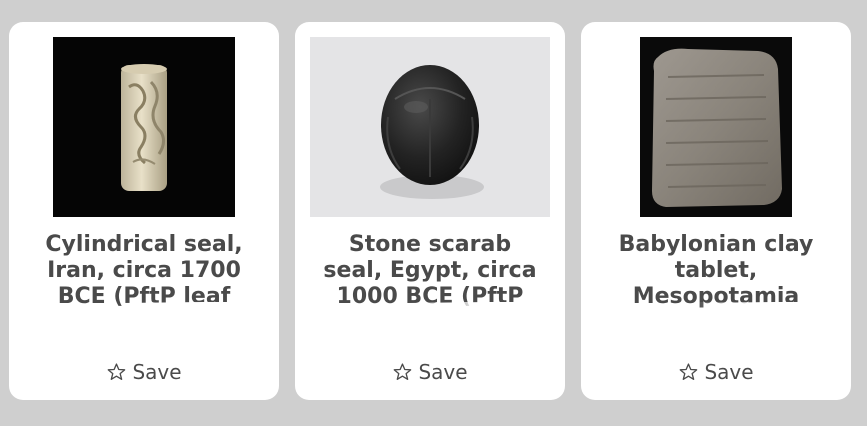  I want to click on stone-scarab-seal-image, so click(430, 127).